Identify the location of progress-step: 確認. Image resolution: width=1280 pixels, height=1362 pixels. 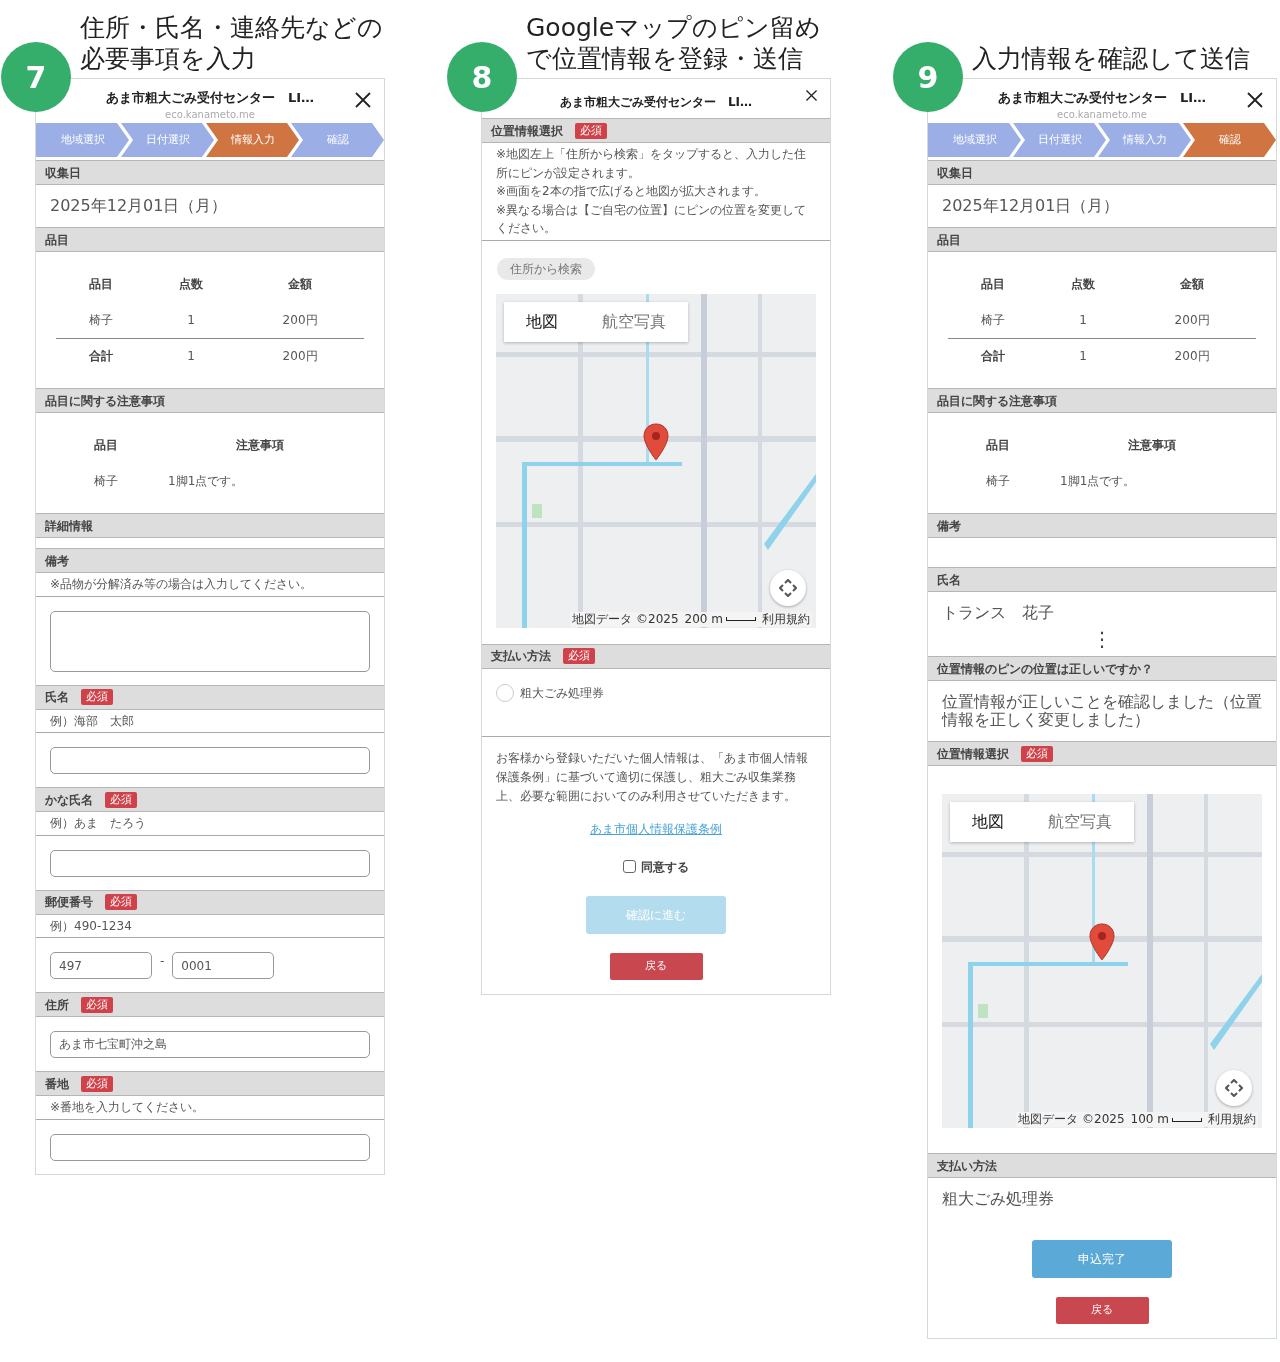
(1229, 140).